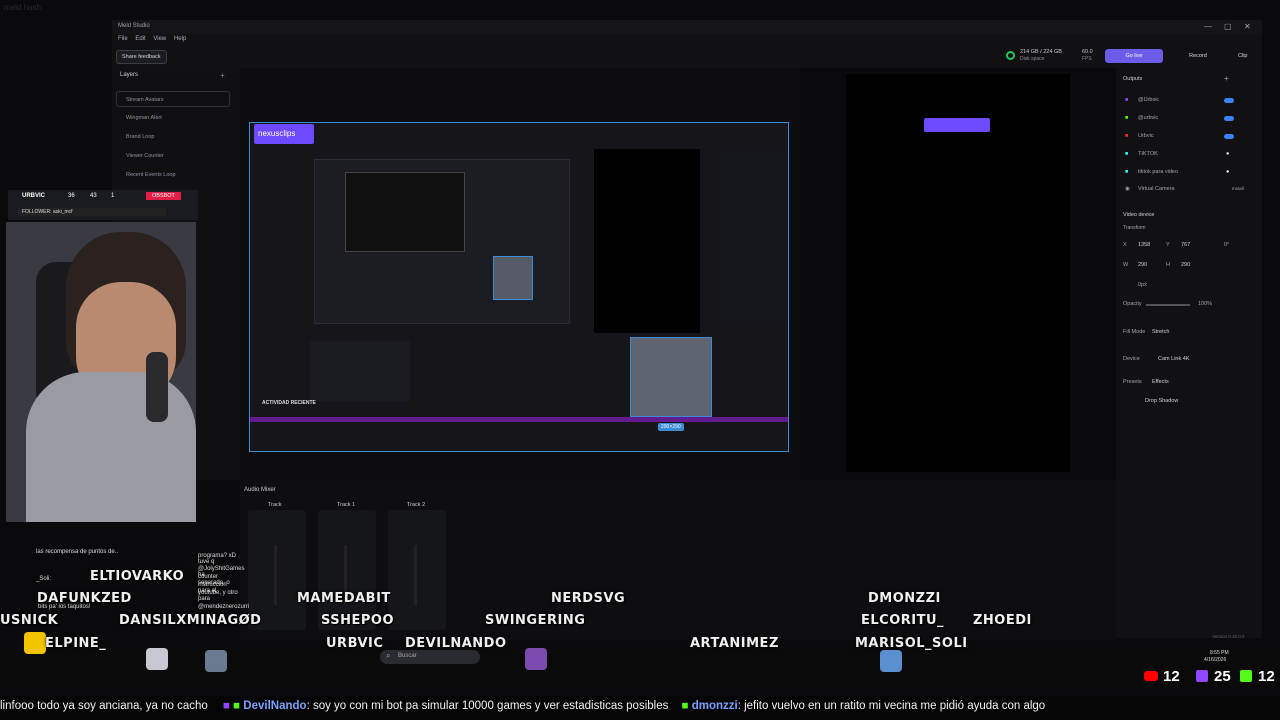 This screenshot has width=1280, height=720. What do you see at coordinates (77, 552) in the screenshot?
I see `chat-line: las recompensa de puntos de..` at bounding box center [77, 552].